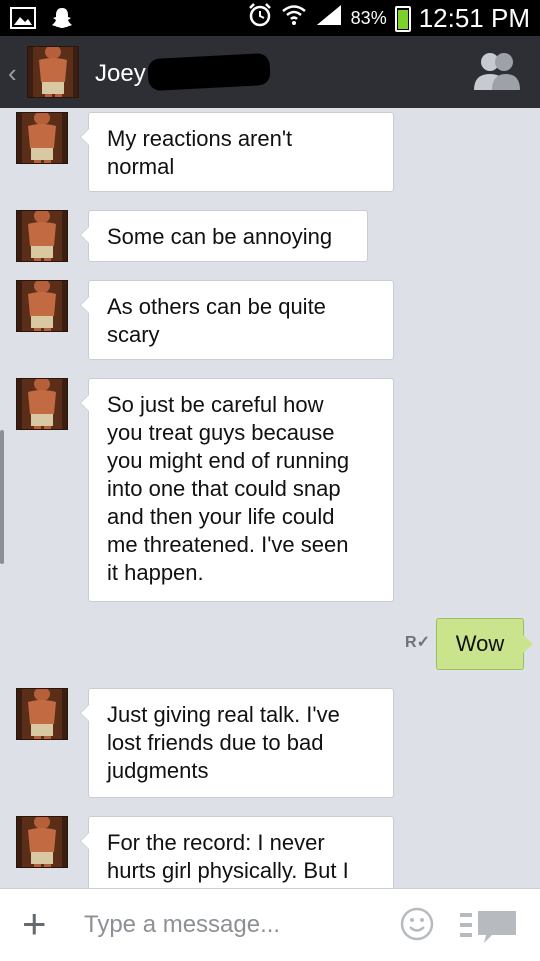 The width and height of the screenshot is (540, 961). What do you see at coordinates (417, 924) in the screenshot?
I see `emoji-icon` at bounding box center [417, 924].